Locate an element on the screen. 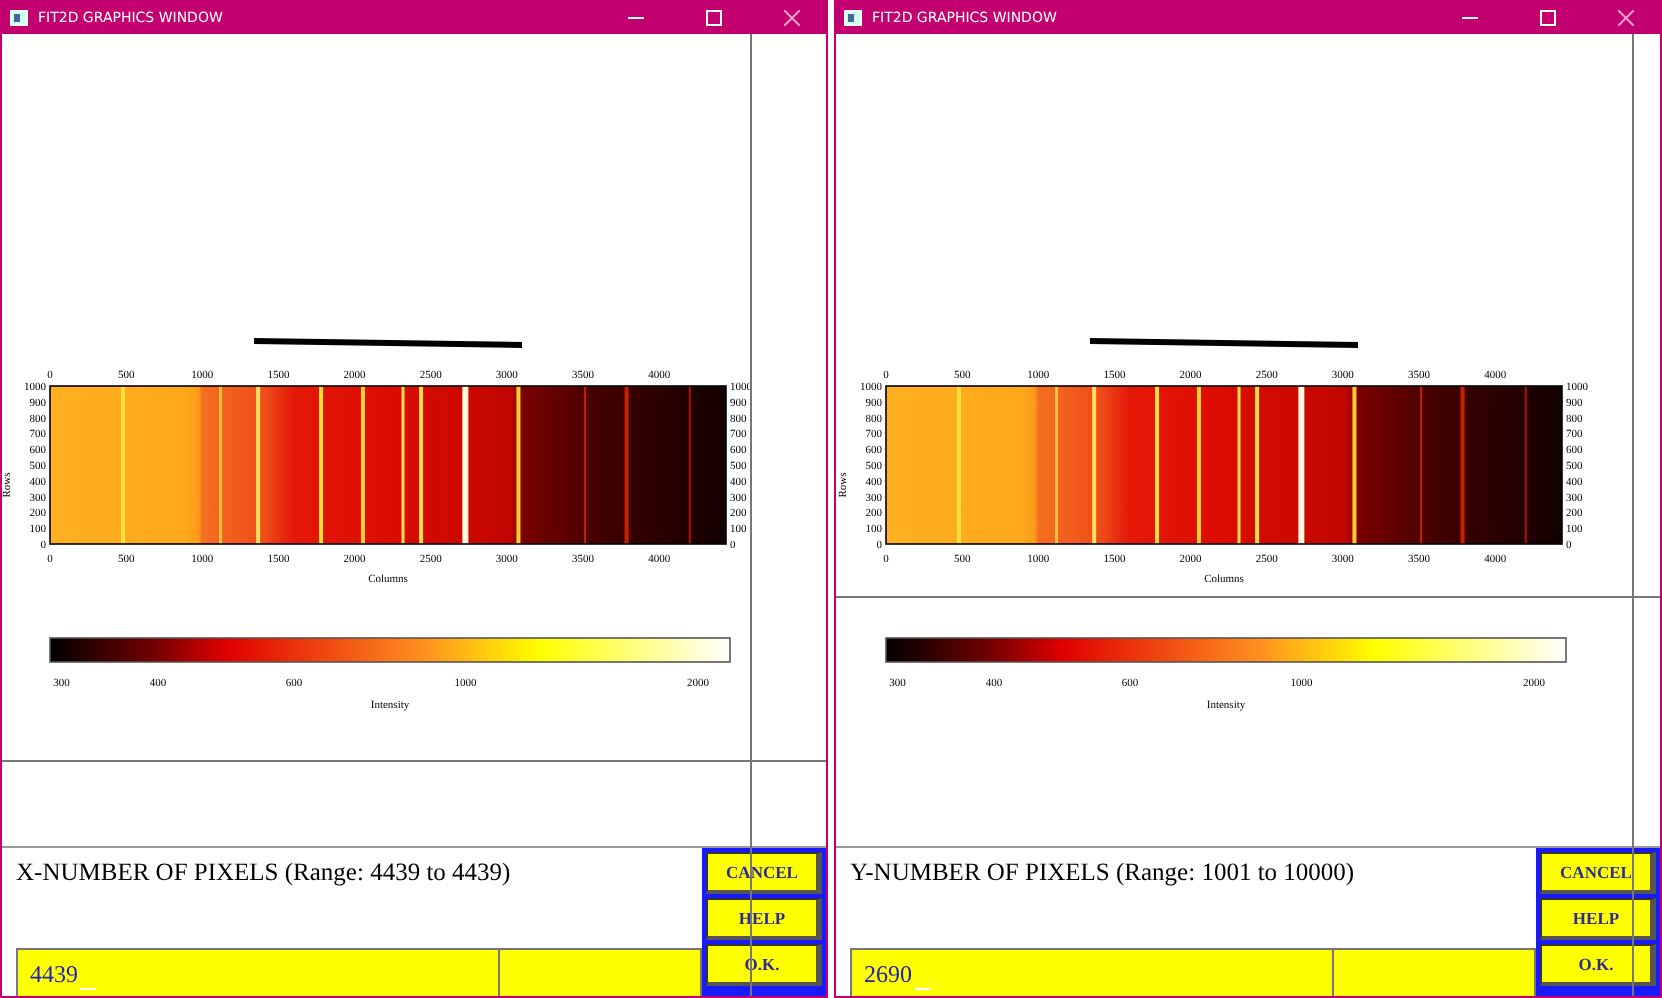 The height and width of the screenshot is (998, 1662). dialog-button: O.K. is located at coordinates (1598, 965).